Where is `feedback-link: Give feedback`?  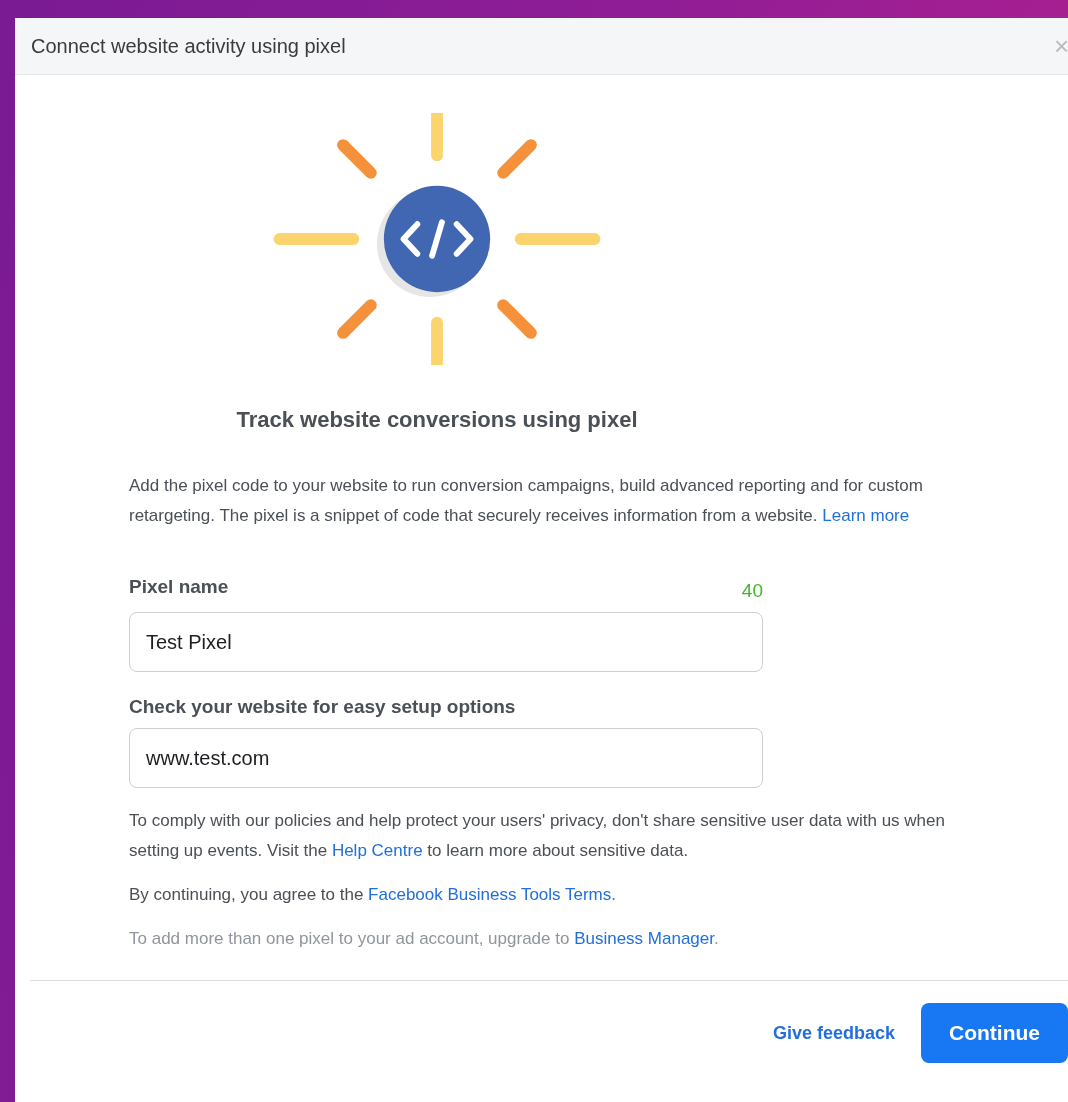 feedback-link: Give feedback is located at coordinates (833, 1033).